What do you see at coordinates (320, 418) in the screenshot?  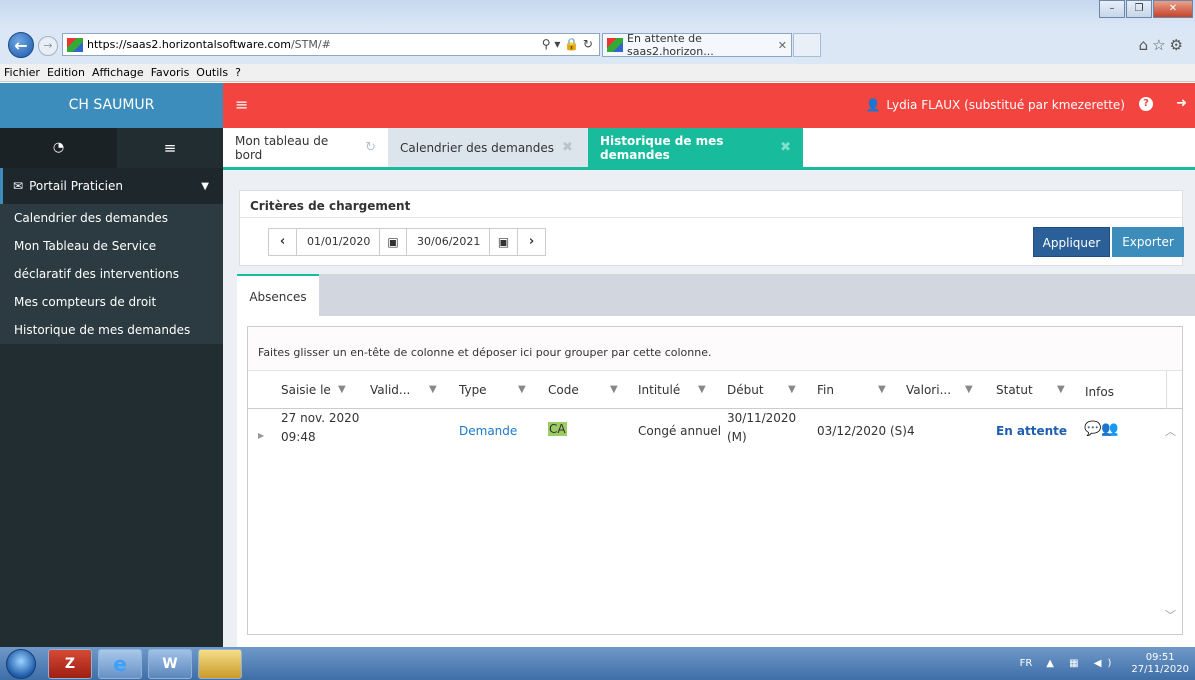 I see `saisie-date: 27 nov. 2020` at bounding box center [320, 418].